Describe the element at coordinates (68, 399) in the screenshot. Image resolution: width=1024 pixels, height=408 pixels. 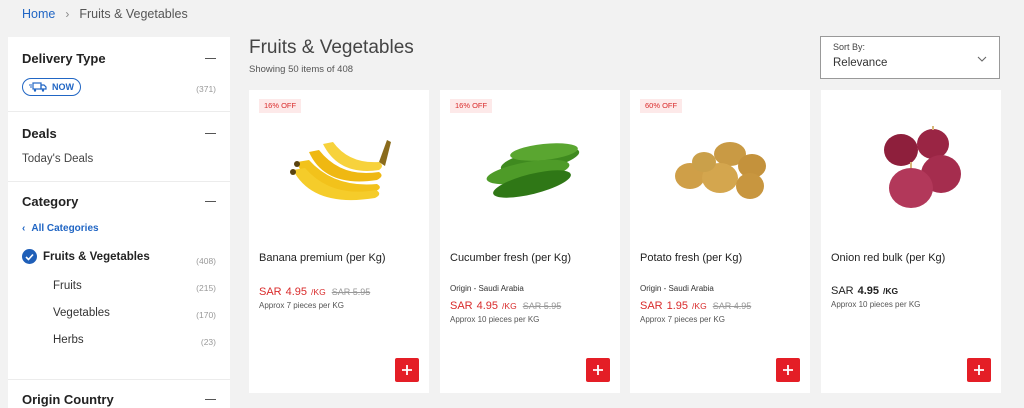
I see `origin-country-title: Origin Country` at that location.